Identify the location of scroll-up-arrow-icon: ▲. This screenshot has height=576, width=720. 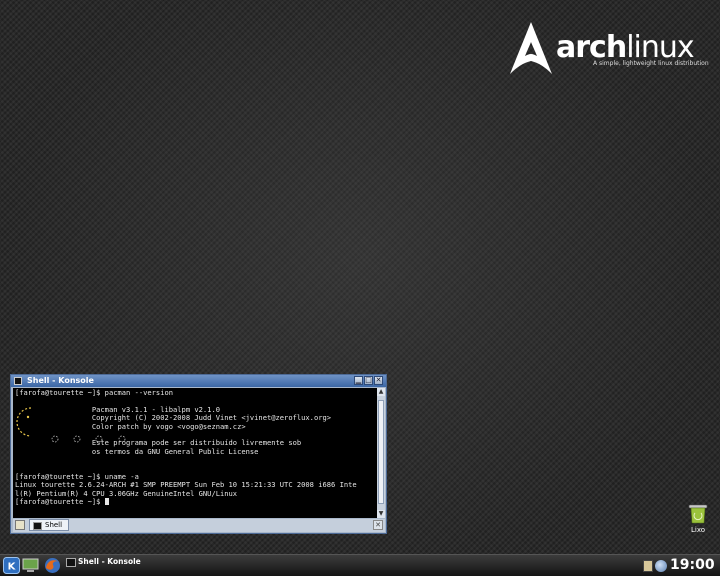
(381, 392).